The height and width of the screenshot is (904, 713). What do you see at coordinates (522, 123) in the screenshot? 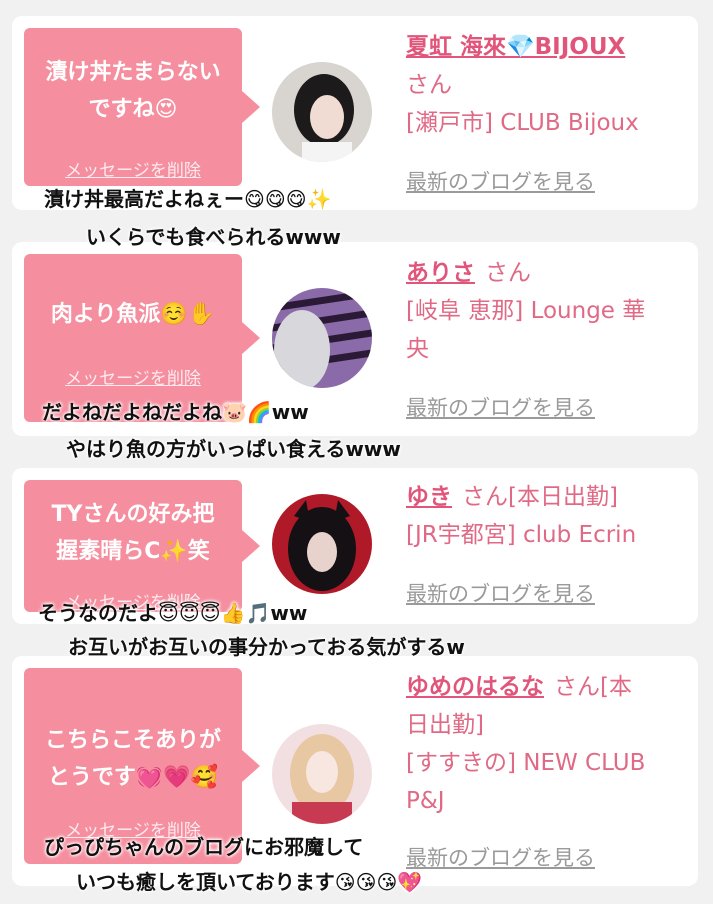
I see `store-name: [瀬戸市] CLUB Bijoux` at bounding box center [522, 123].